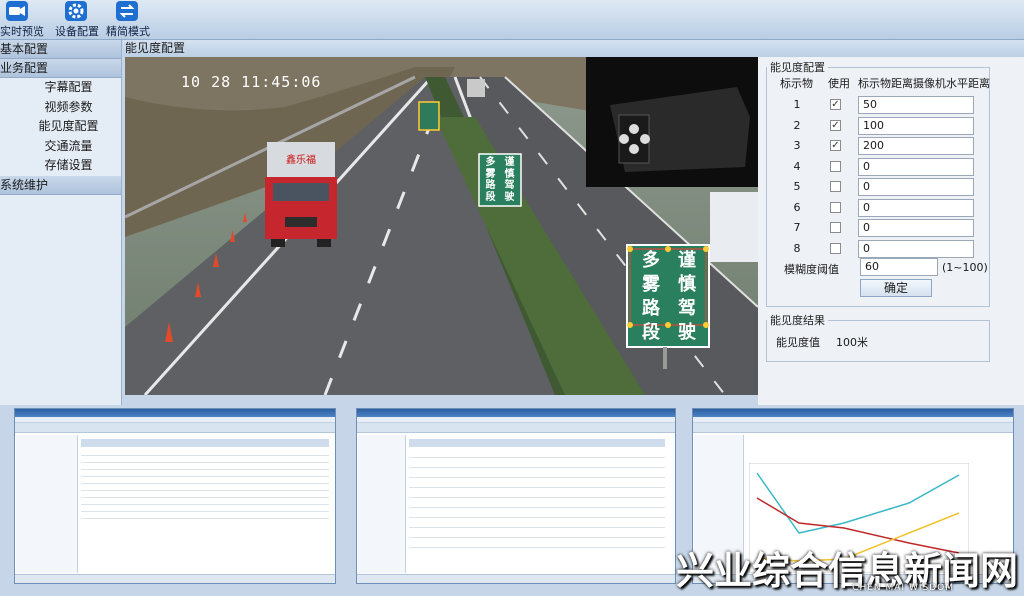 The image size is (1024, 596). I want to click on marker-row: 50, so click(873, 187).